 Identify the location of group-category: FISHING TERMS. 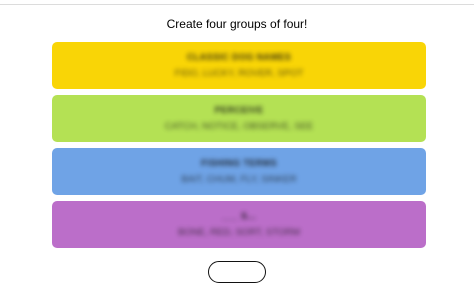
(239, 163).